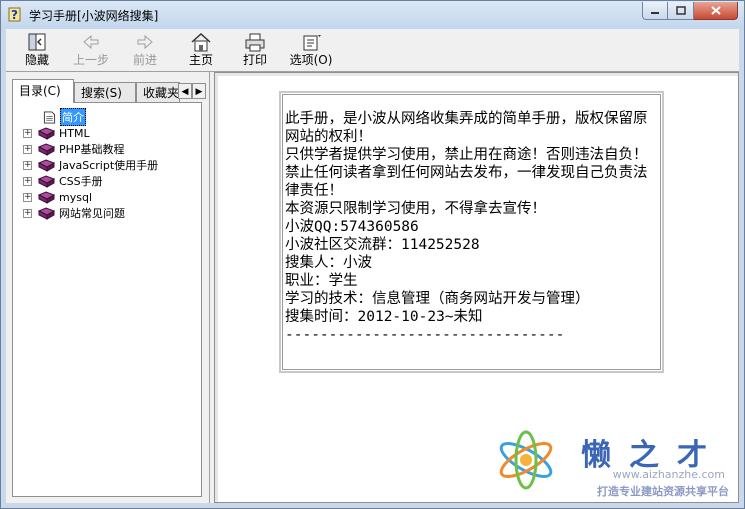  Describe the element at coordinates (75, 197) in the screenshot. I see `tree-item-label: mysql` at that location.